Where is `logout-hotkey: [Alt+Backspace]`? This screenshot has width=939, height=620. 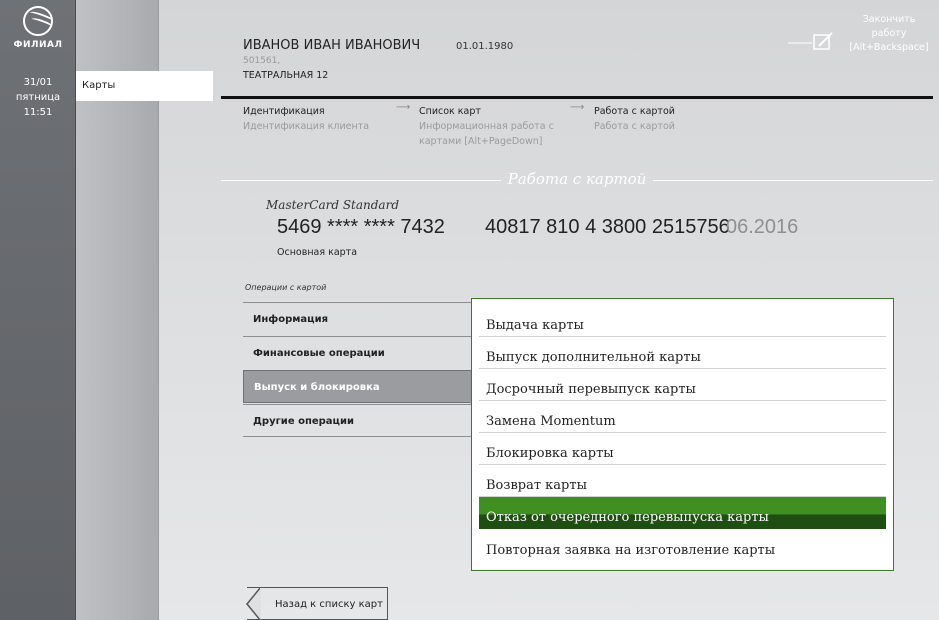
logout-hotkey: [Alt+Backspace] is located at coordinates (889, 47).